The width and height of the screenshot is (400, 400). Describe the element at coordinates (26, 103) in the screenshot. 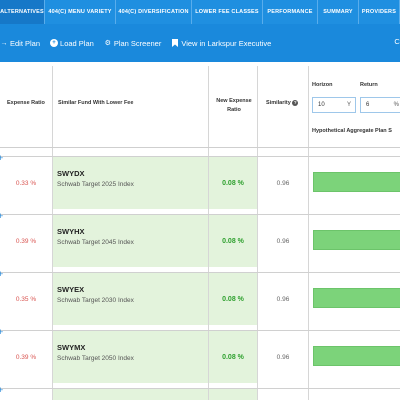

I see `header-expense-ratio: Expense Ratio` at that location.